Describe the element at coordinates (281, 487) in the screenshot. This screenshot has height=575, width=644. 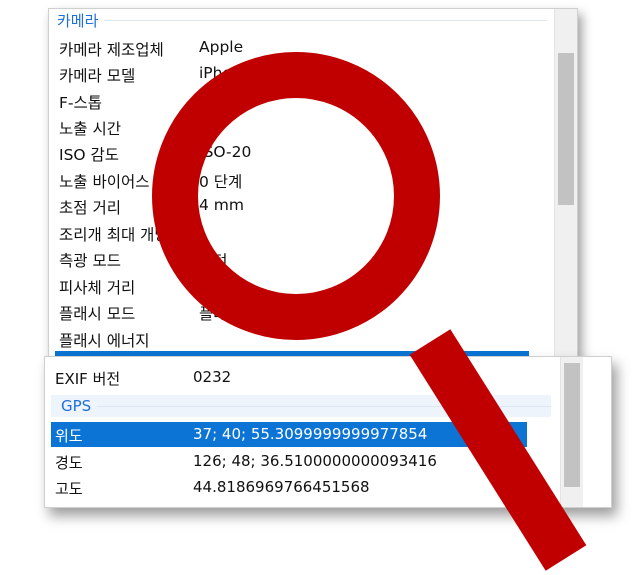
I see `property-value: 44.8186969766451568` at that location.